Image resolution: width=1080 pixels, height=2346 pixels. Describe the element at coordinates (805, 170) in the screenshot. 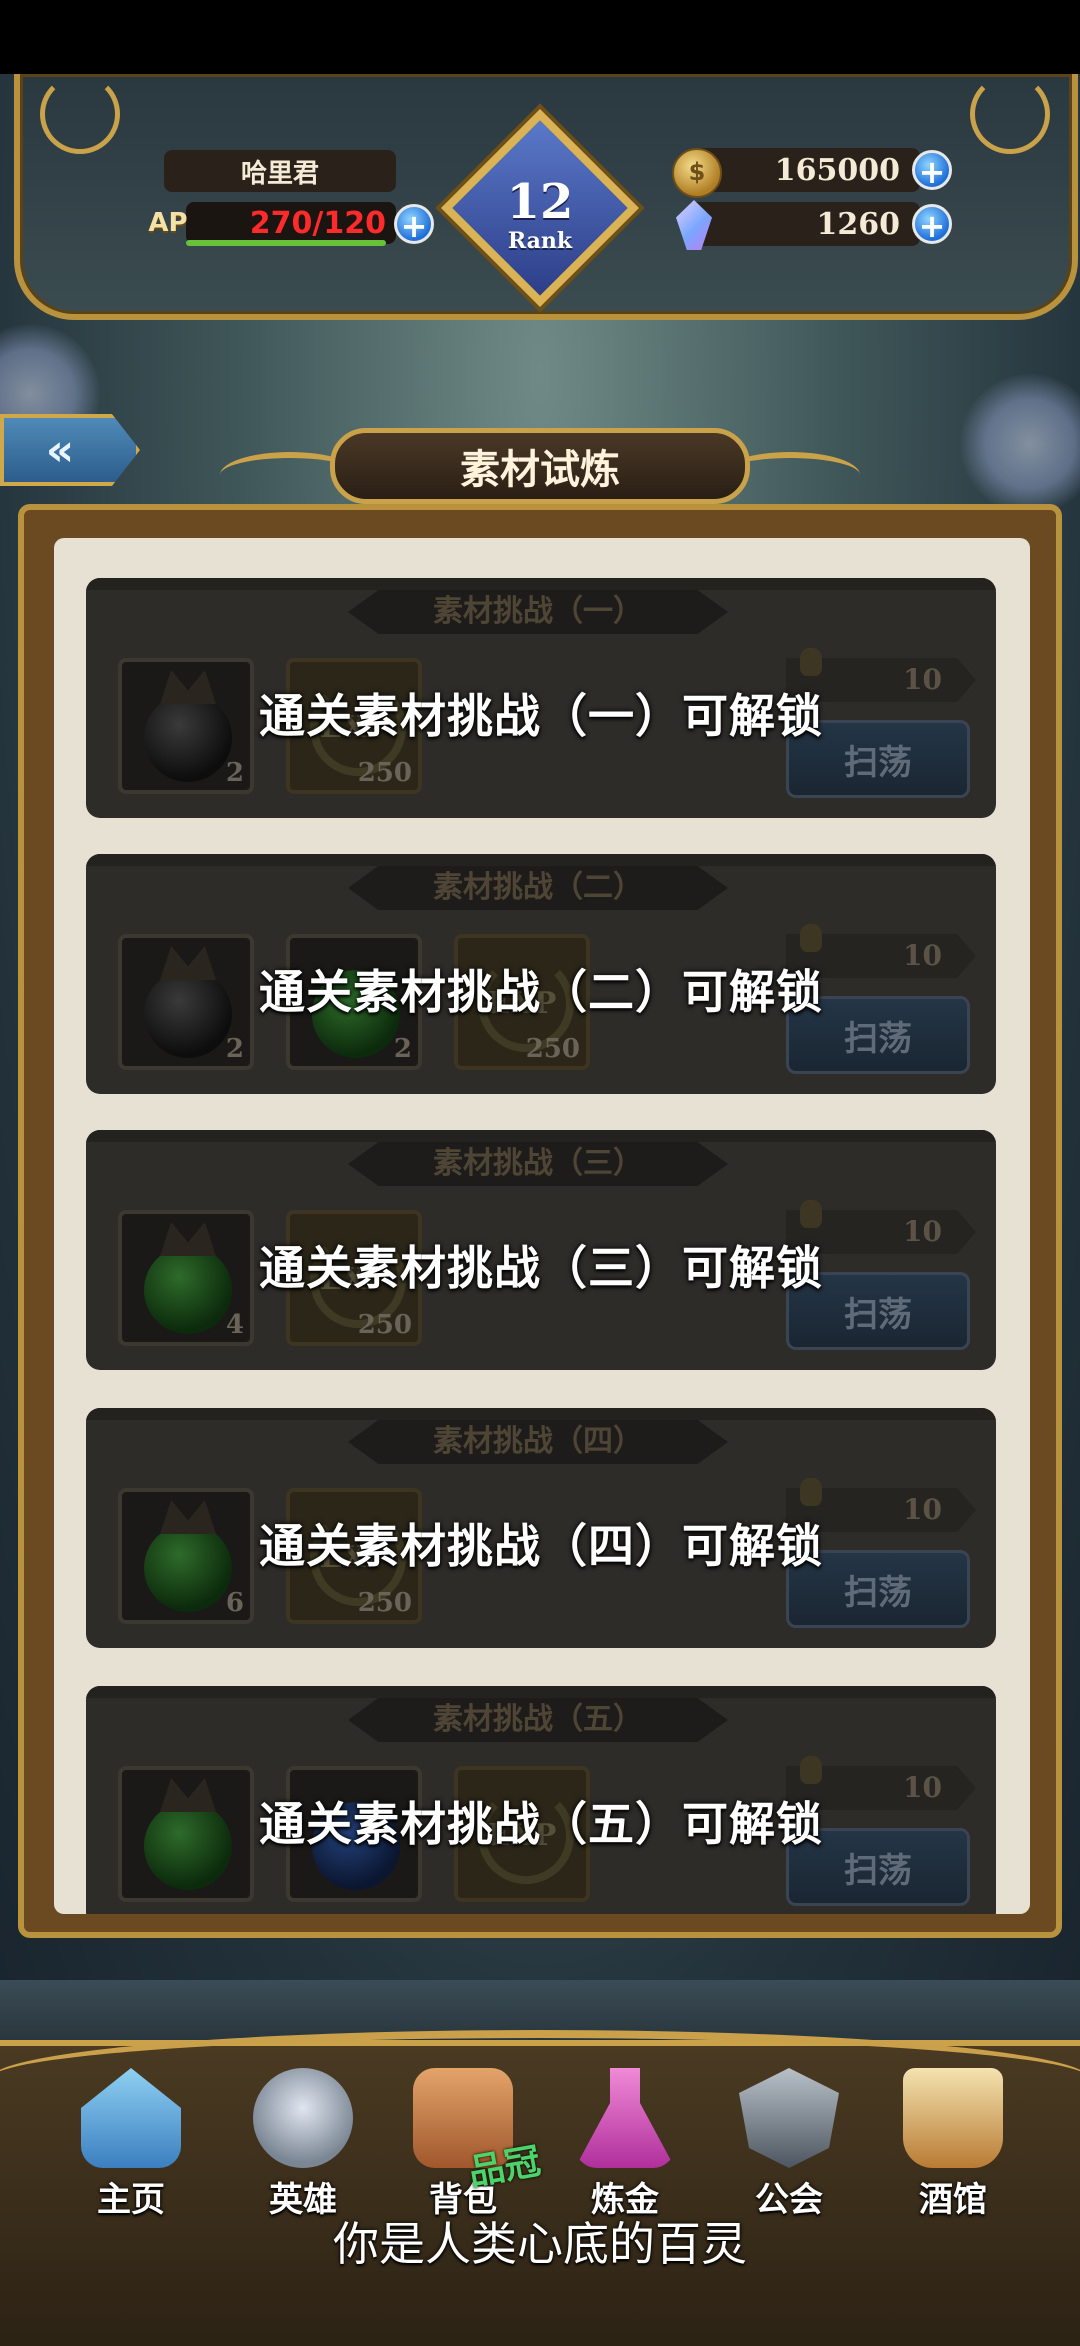

I see `gold-counter: 165000` at that location.